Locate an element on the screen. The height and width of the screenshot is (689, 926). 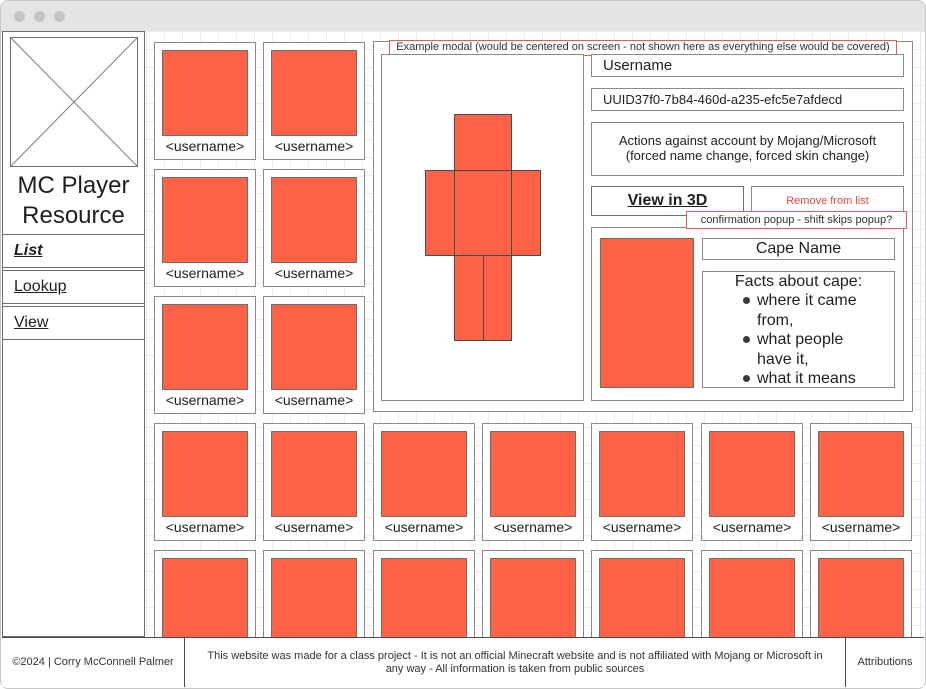
cape-image is located at coordinates (647, 313).